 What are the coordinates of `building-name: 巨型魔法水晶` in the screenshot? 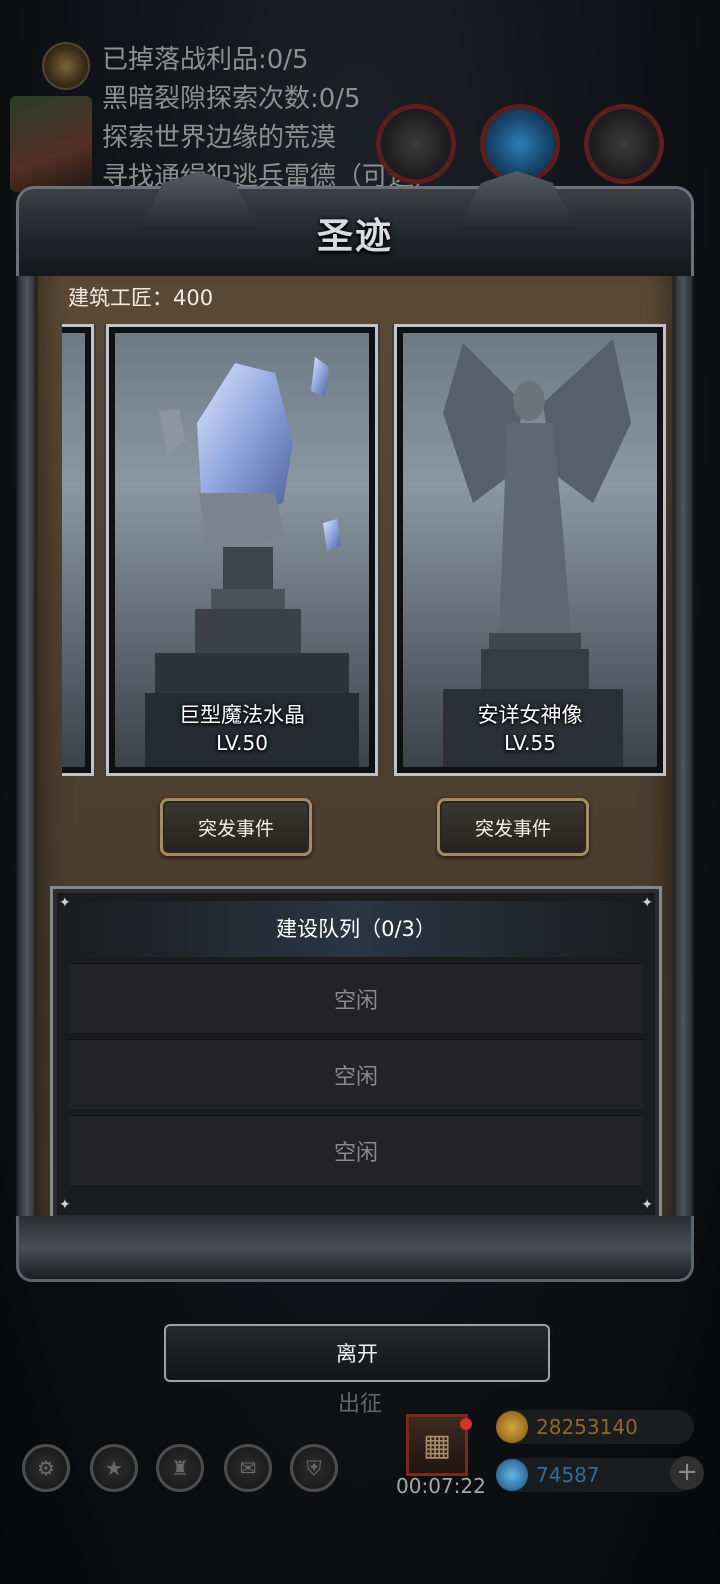 It's located at (242, 715).